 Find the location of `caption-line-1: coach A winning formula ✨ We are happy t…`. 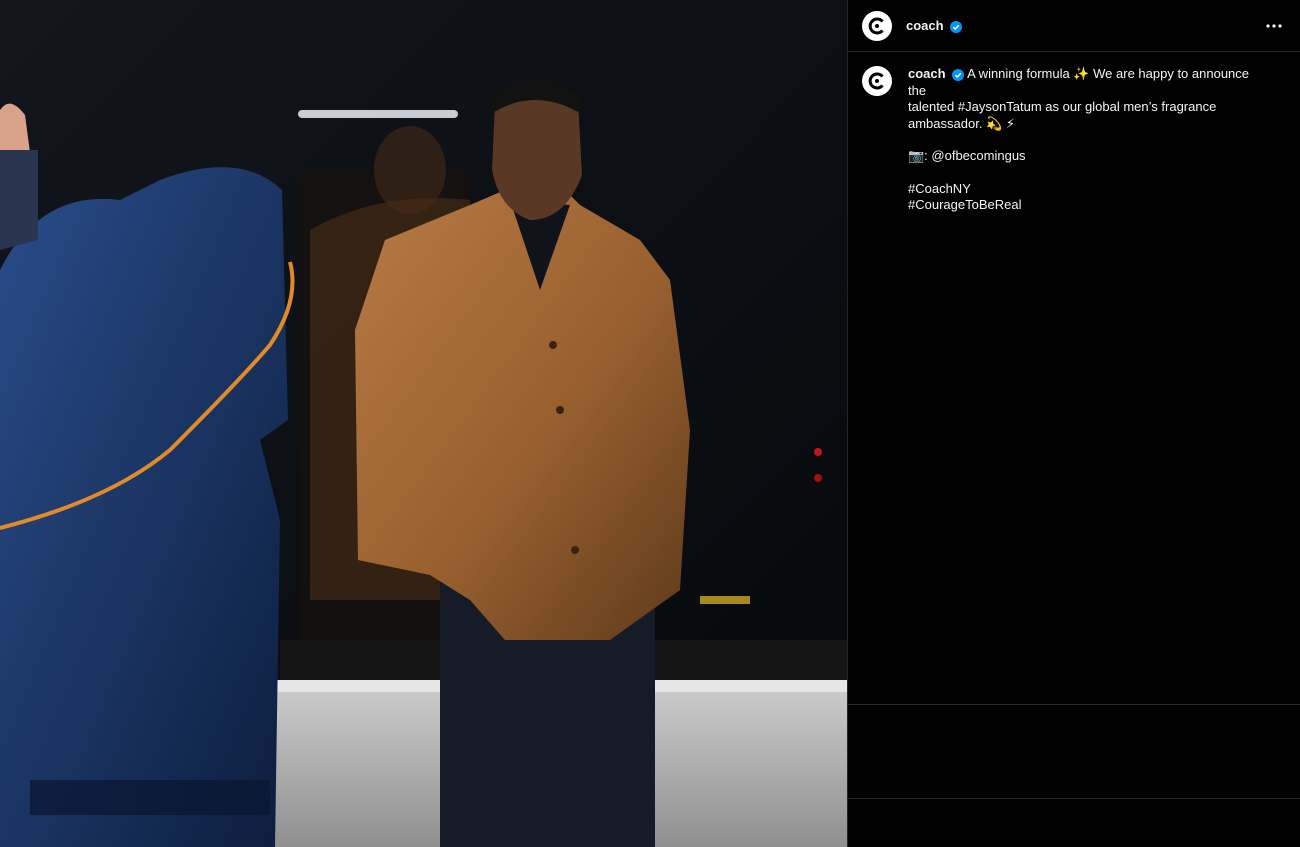

caption-line-1: coach A winning formula ✨ We are happy t… is located at coordinates (1088, 82).